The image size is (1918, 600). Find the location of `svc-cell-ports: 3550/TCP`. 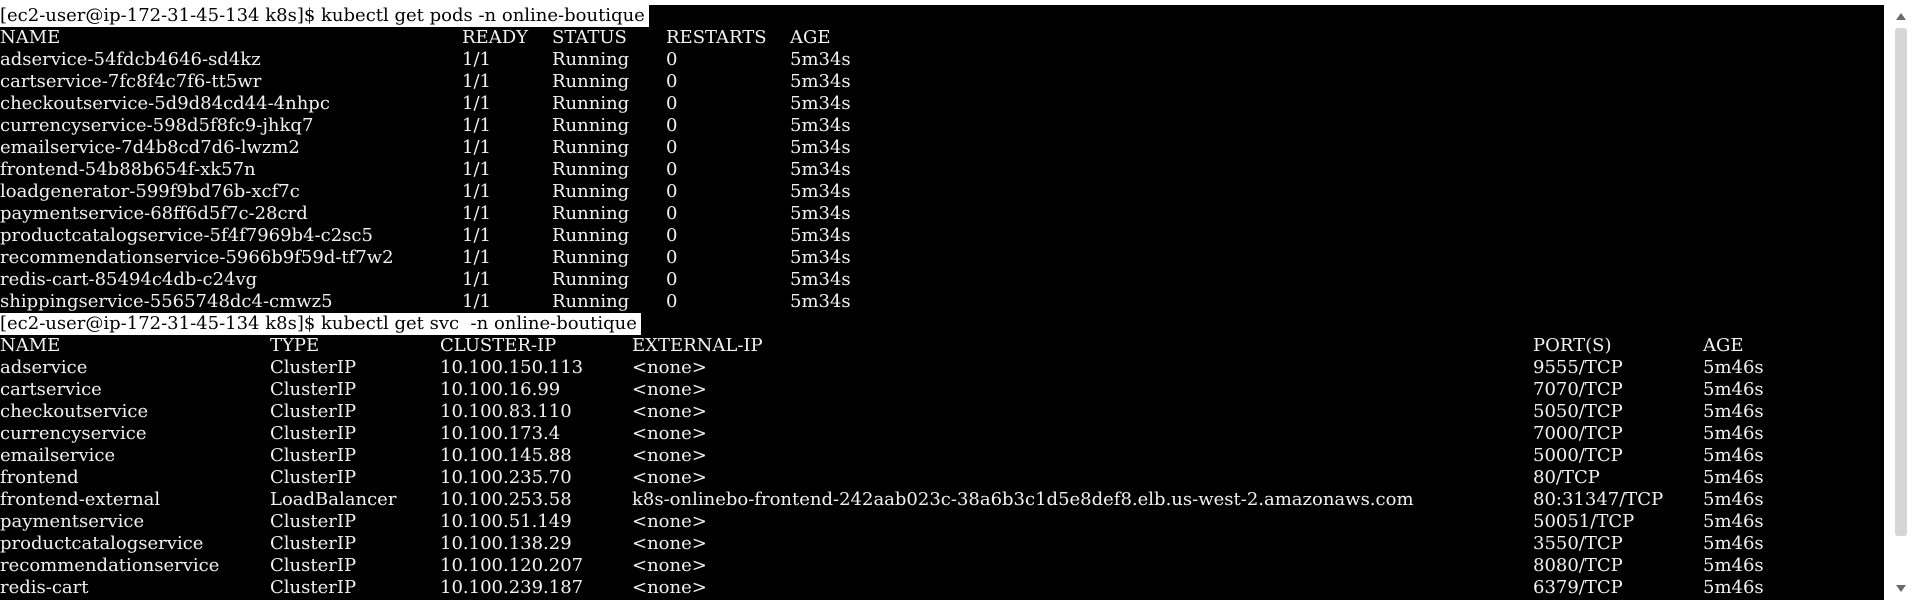

svc-cell-ports: 3550/TCP is located at coordinates (1578, 543).